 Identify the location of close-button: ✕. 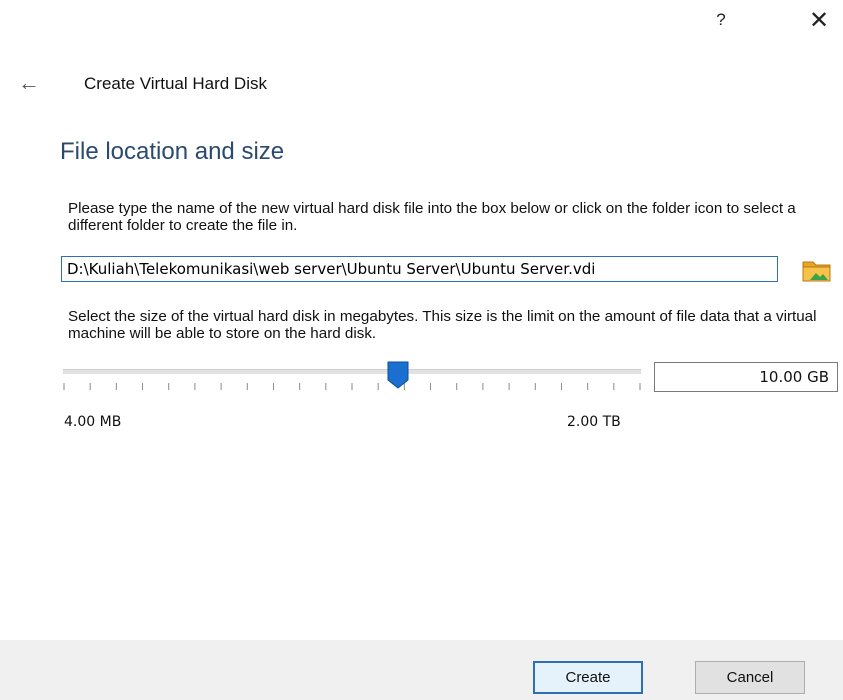
(819, 20).